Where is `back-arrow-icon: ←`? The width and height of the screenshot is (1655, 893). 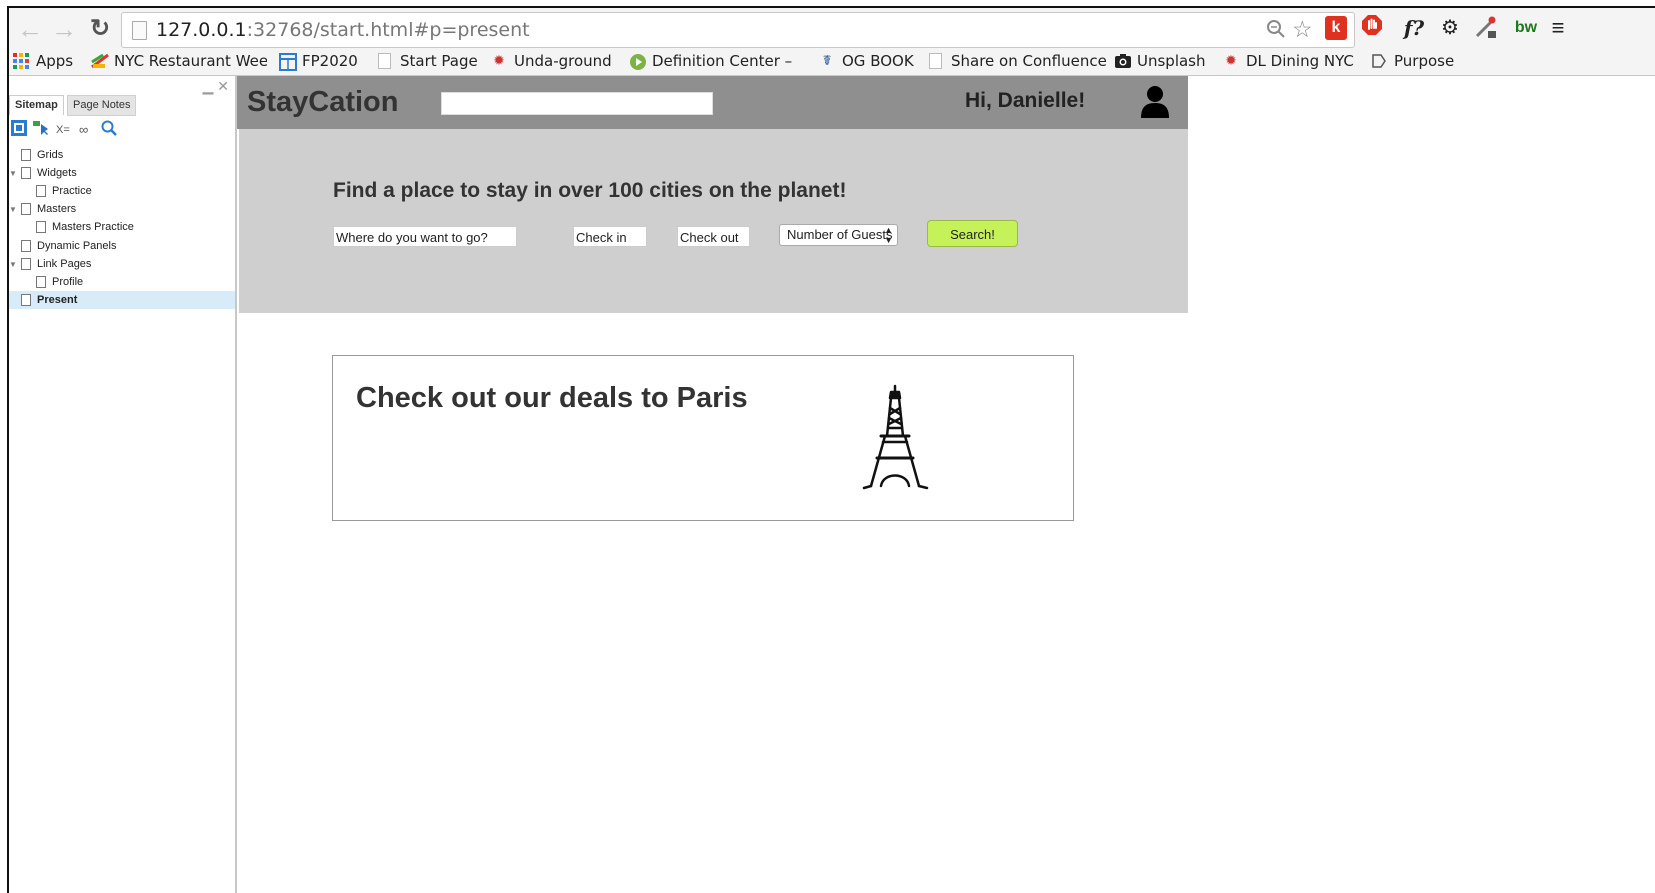
back-arrow-icon: ← is located at coordinates (30, 29).